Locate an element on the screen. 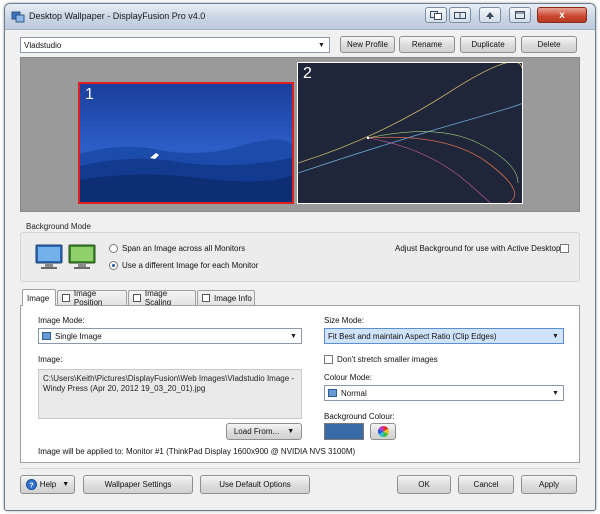 The width and height of the screenshot is (600, 514). colour-mode-select: Normal ▼ is located at coordinates (444, 393).